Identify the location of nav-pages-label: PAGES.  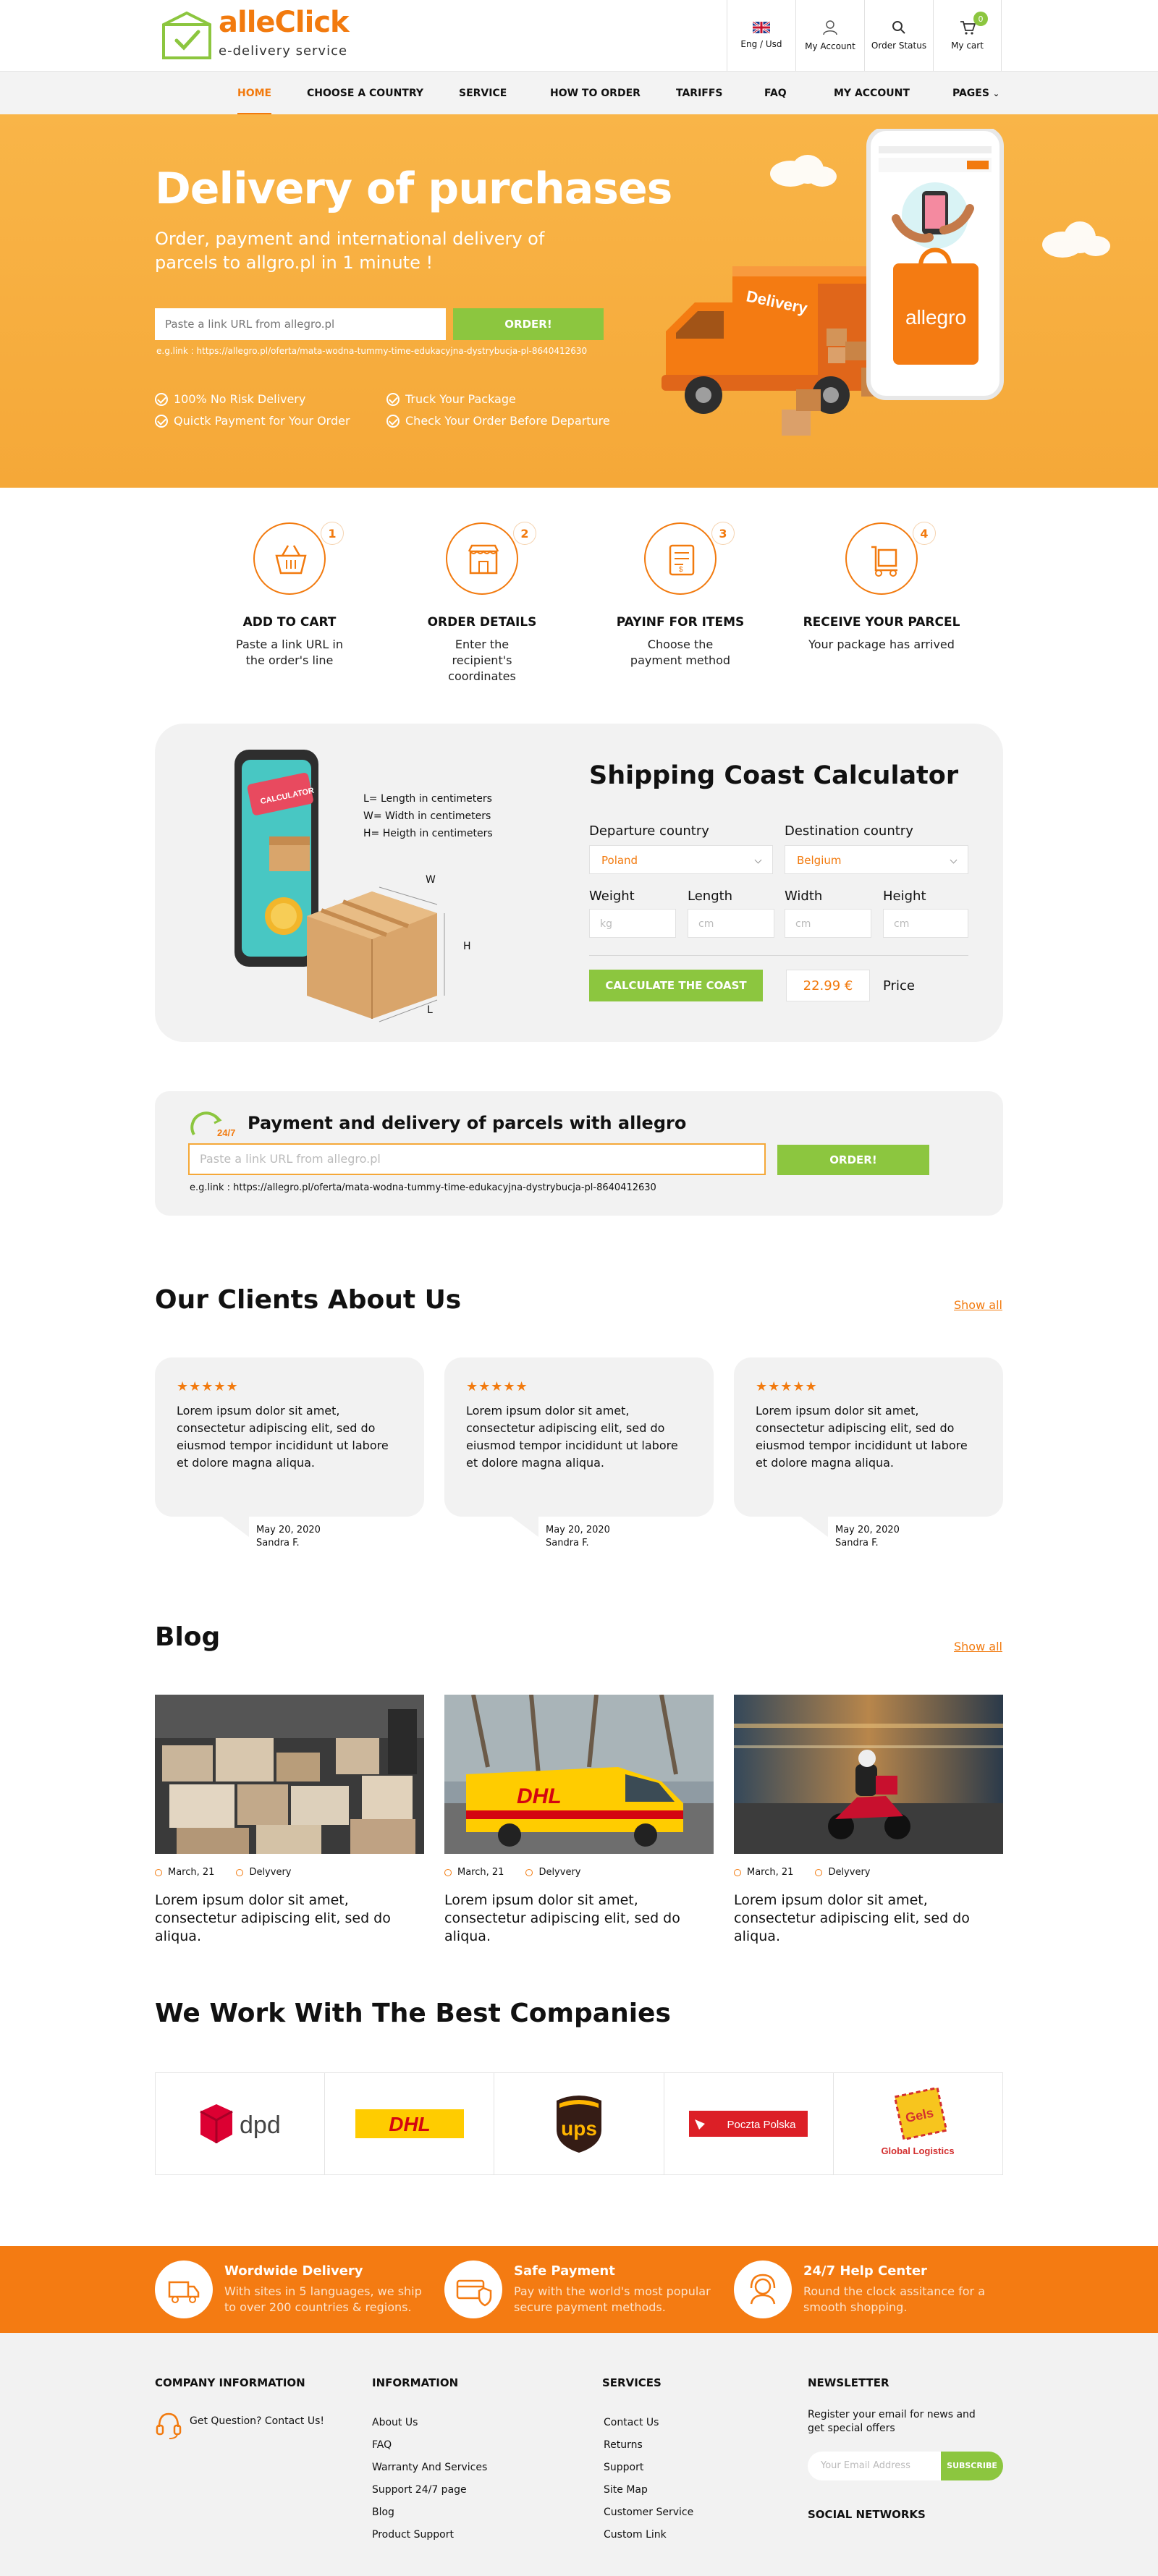
(970, 93).